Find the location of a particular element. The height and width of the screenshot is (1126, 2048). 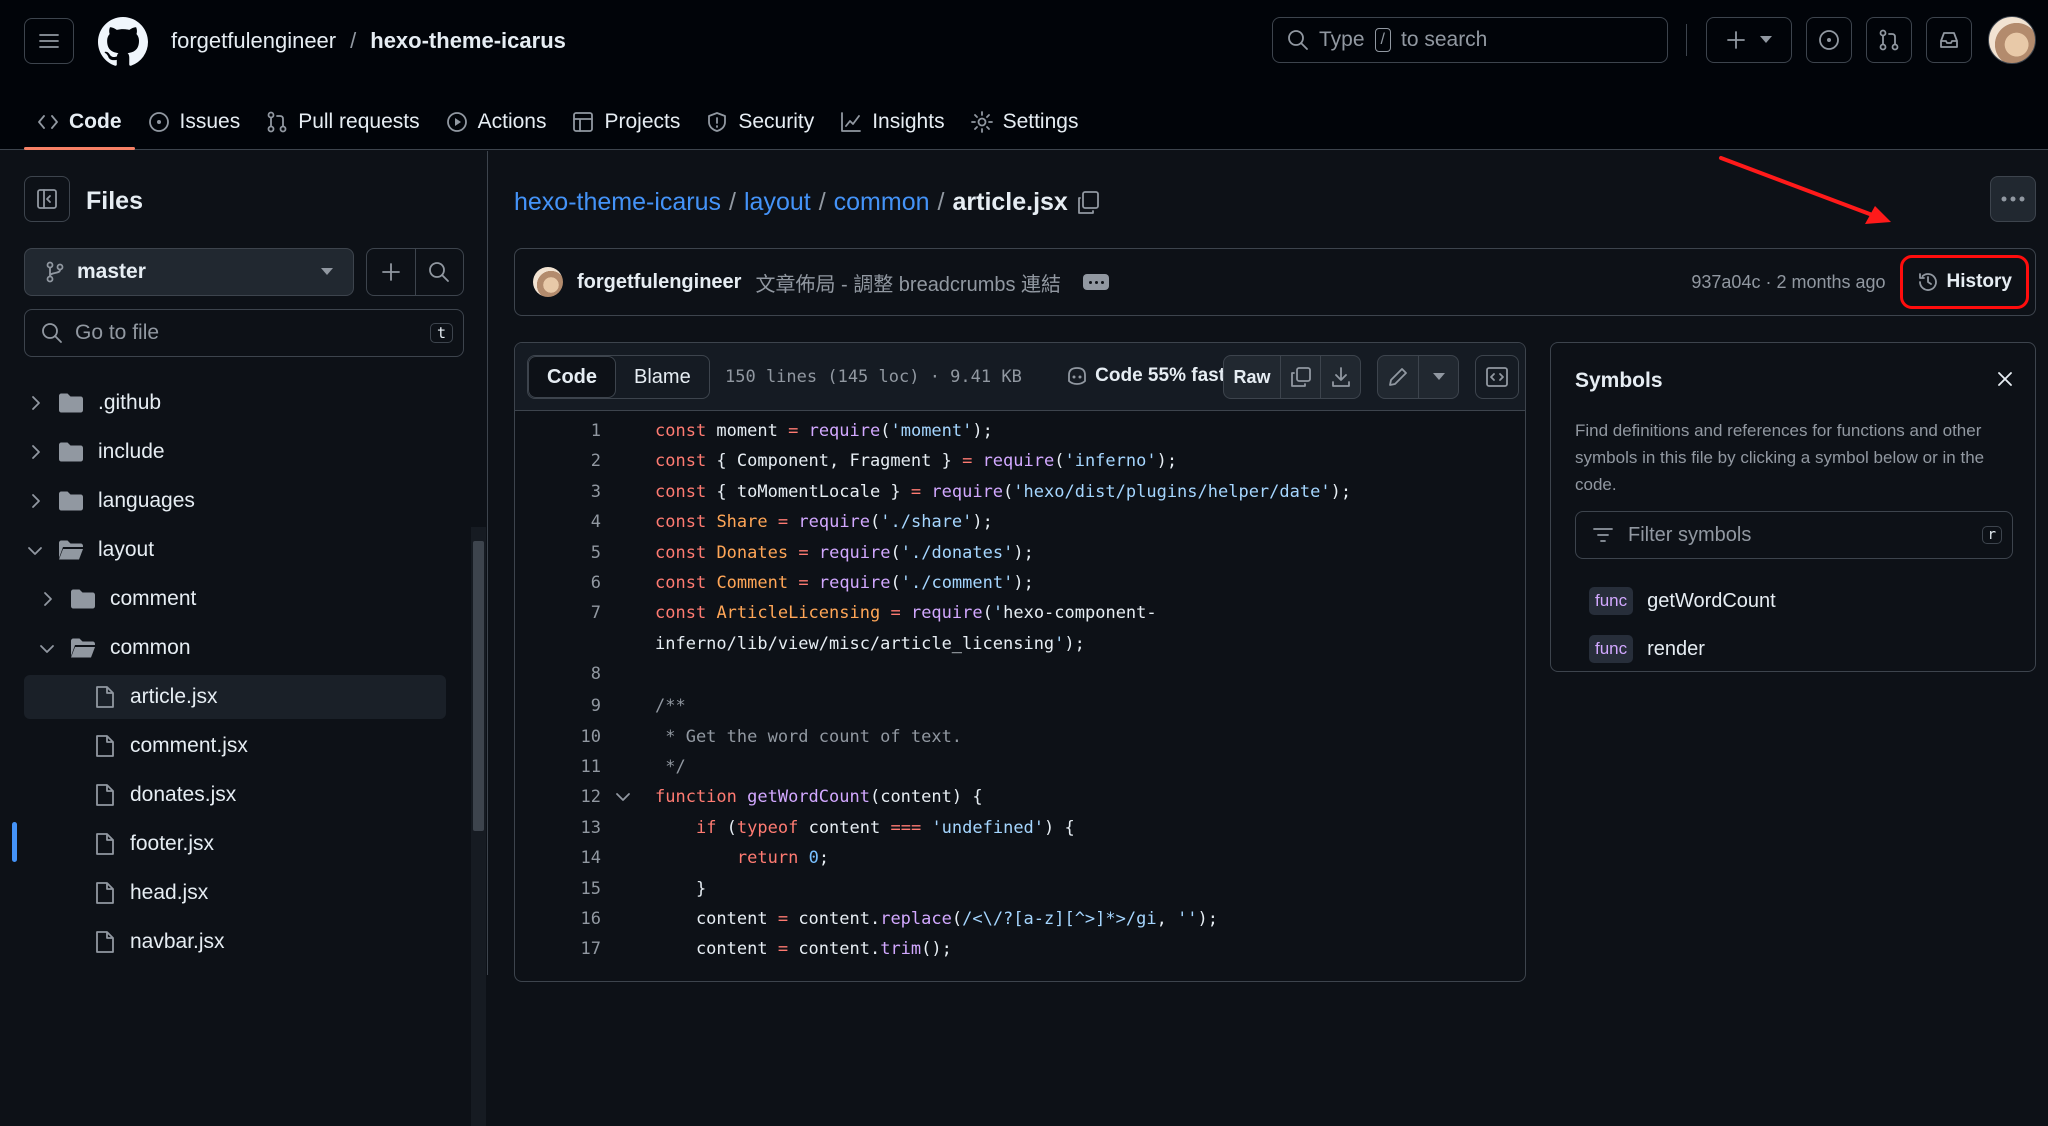

edit-file-button is located at coordinates (1398, 377).